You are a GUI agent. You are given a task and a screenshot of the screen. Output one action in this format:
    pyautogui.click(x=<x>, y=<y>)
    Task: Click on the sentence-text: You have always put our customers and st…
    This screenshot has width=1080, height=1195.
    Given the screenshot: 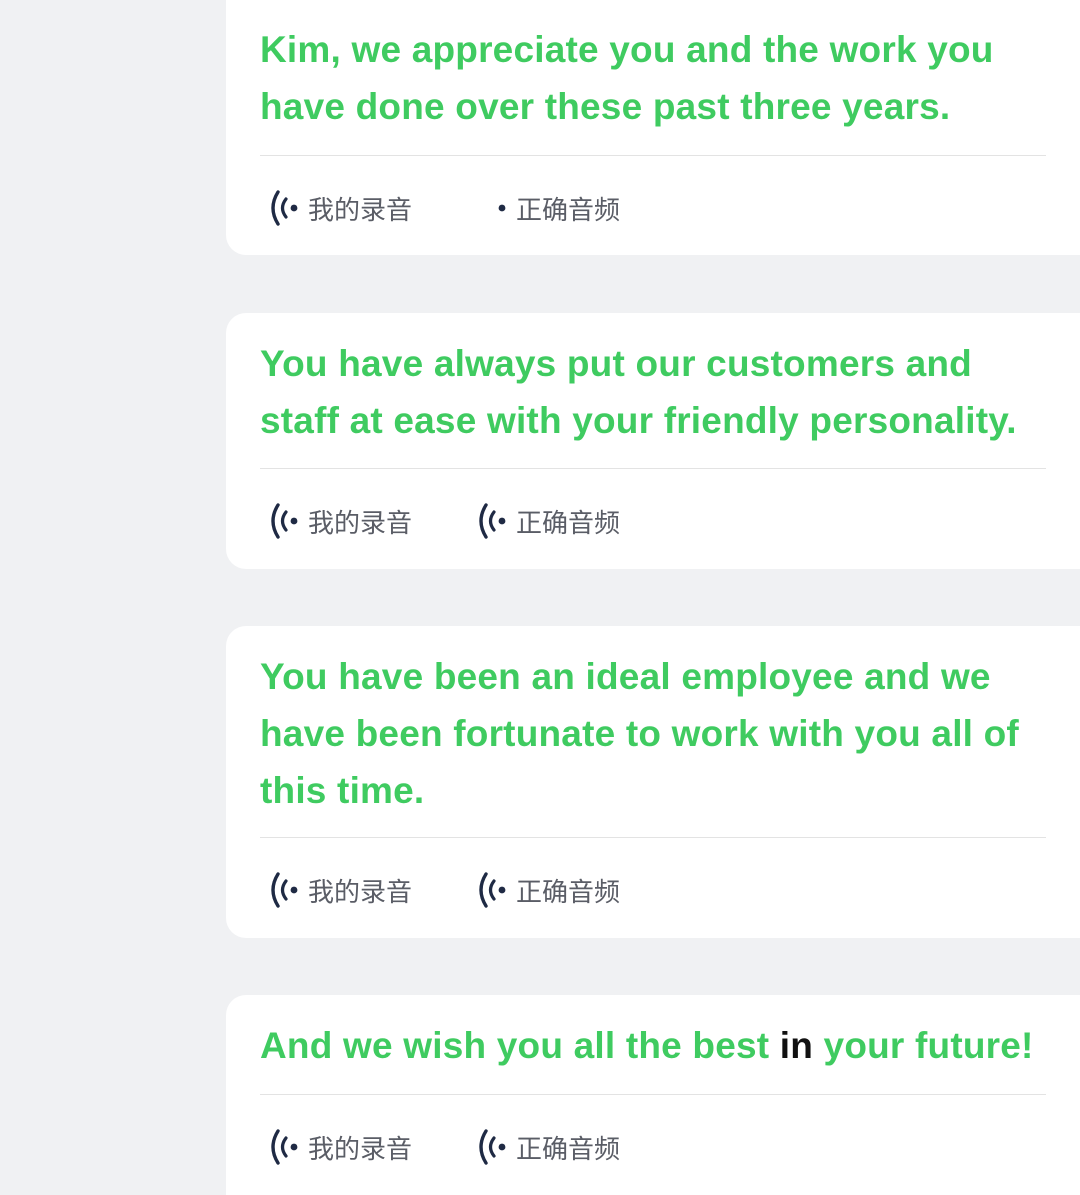 What is the action you would take?
    pyautogui.click(x=655, y=392)
    